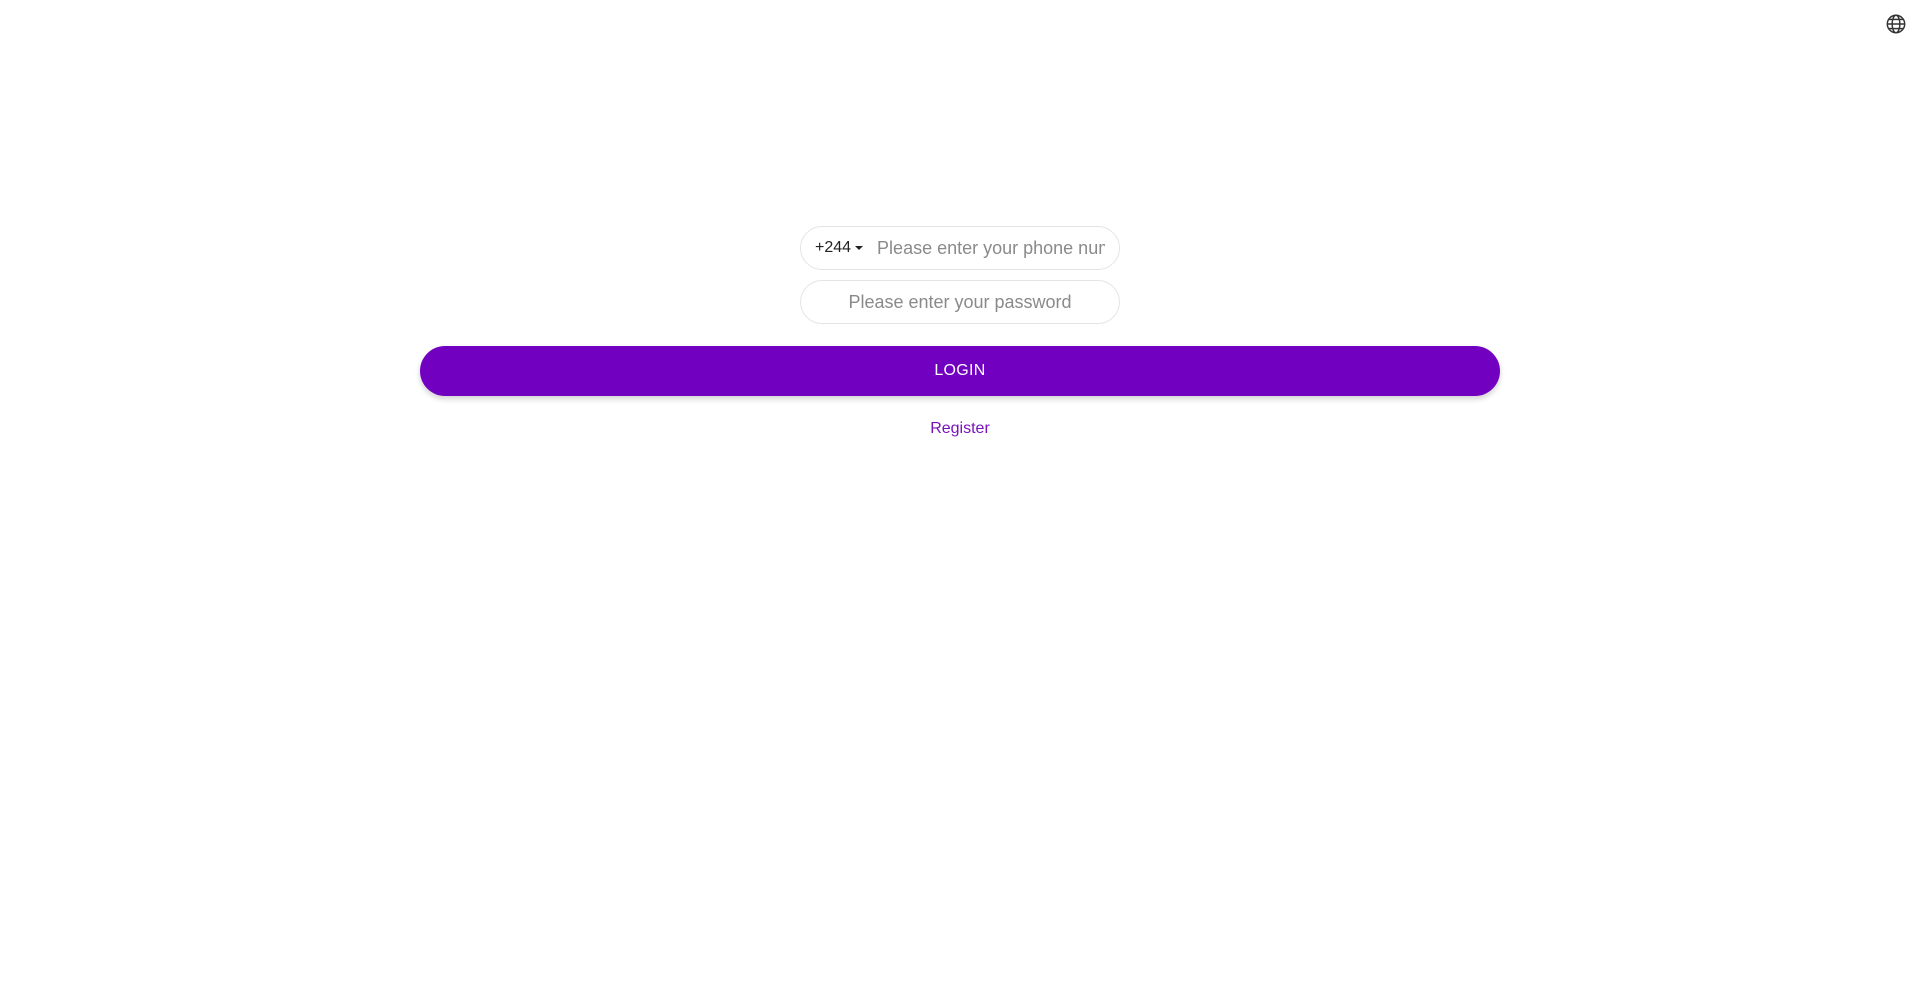  What do you see at coordinates (833, 247) in the screenshot?
I see `country-code-value: +244` at bounding box center [833, 247].